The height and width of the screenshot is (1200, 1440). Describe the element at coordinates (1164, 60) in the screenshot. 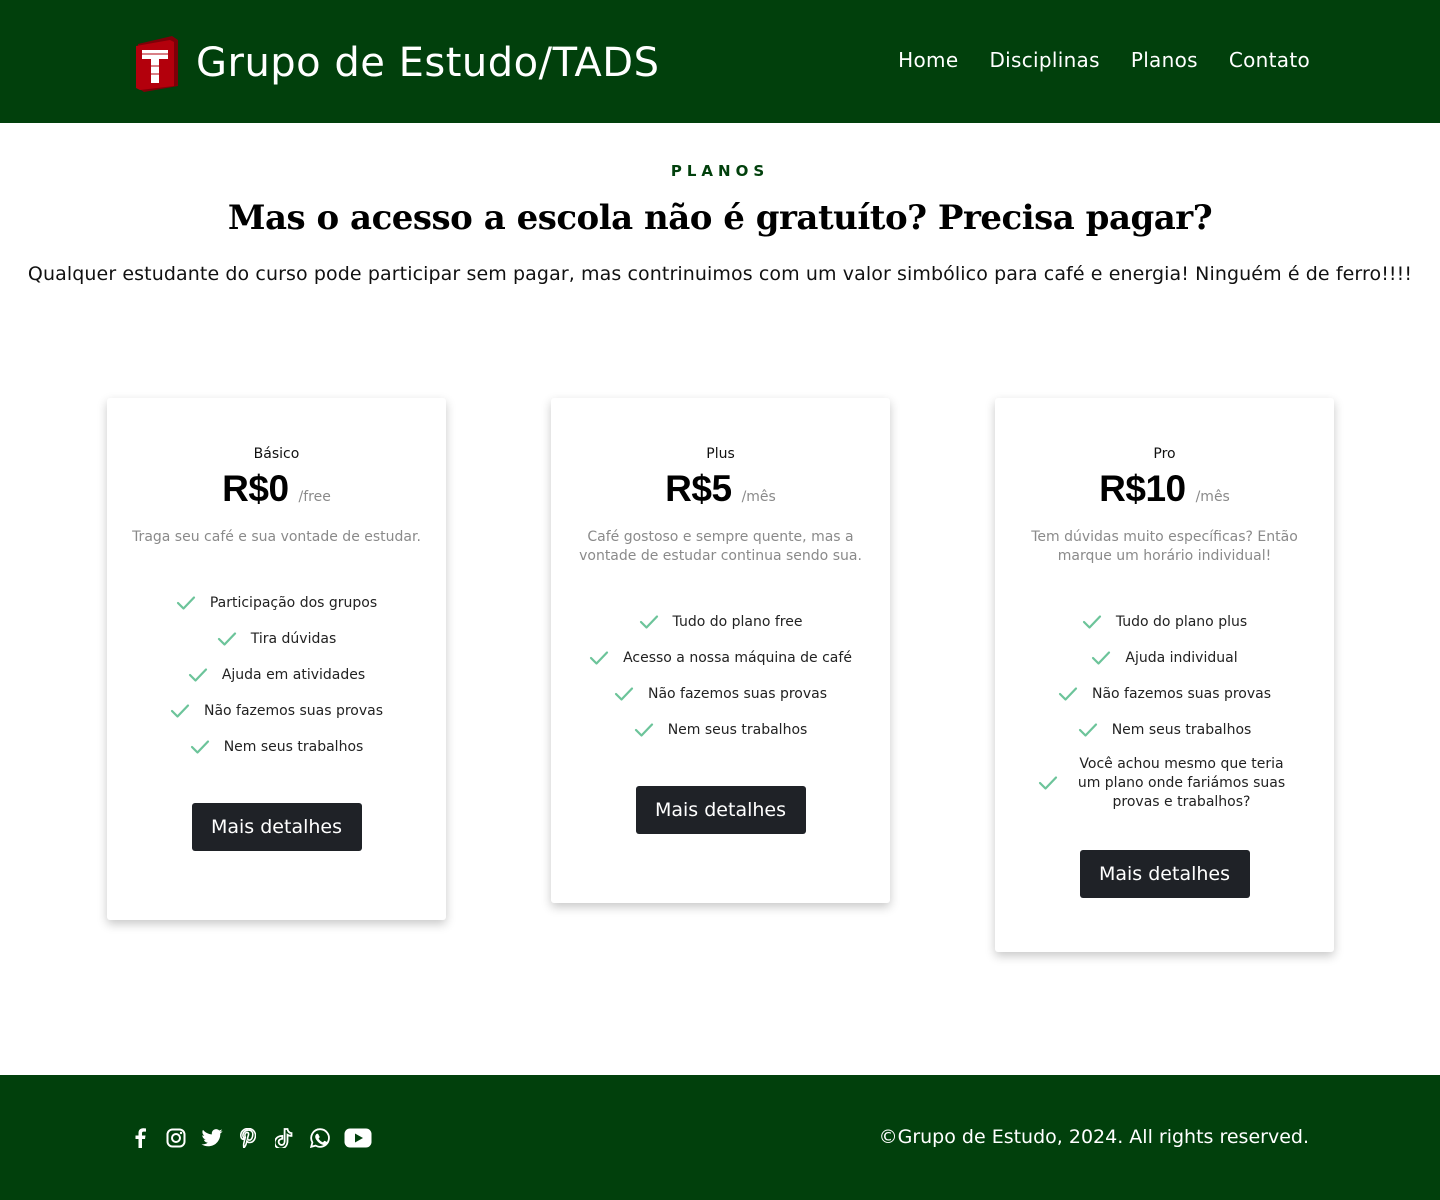

I see `nav-planos: Planos` at that location.